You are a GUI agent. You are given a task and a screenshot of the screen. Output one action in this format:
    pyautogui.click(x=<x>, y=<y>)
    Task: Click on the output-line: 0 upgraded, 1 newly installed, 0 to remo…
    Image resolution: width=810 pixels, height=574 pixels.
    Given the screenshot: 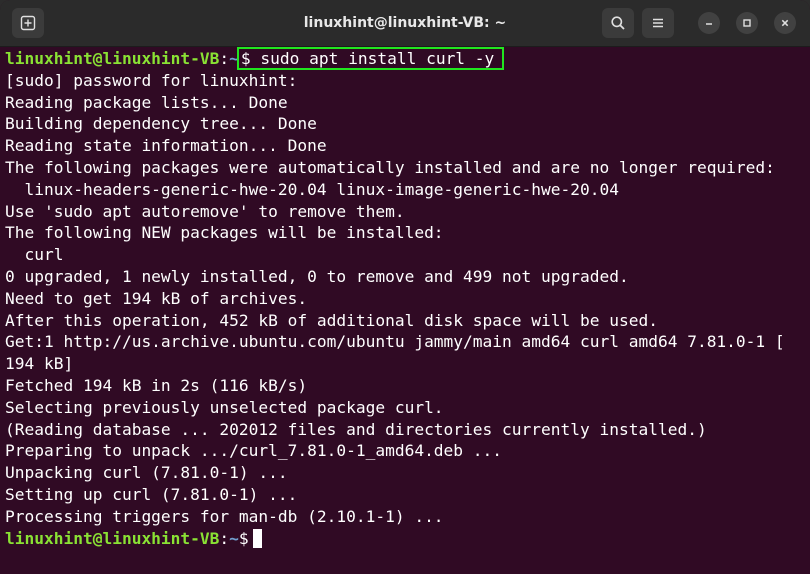 What is the action you would take?
    pyautogui.click(x=317, y=276)
    